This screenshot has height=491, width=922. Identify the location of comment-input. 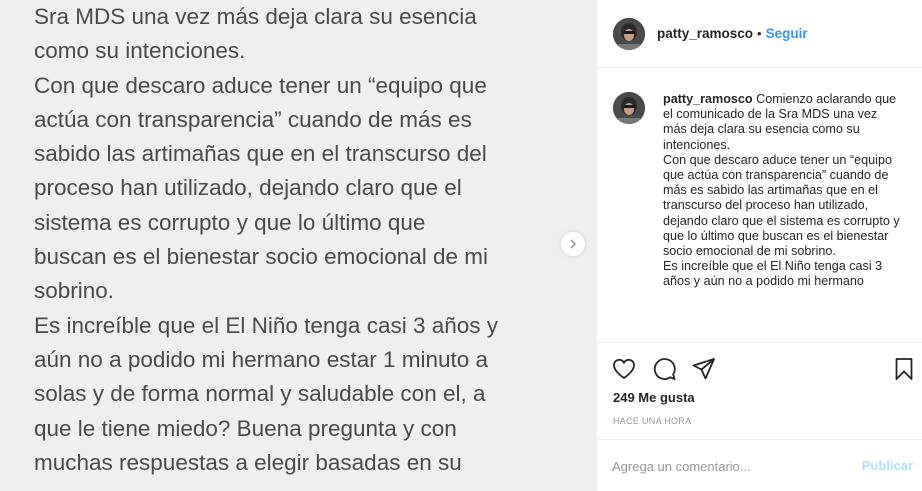
(727, 466).